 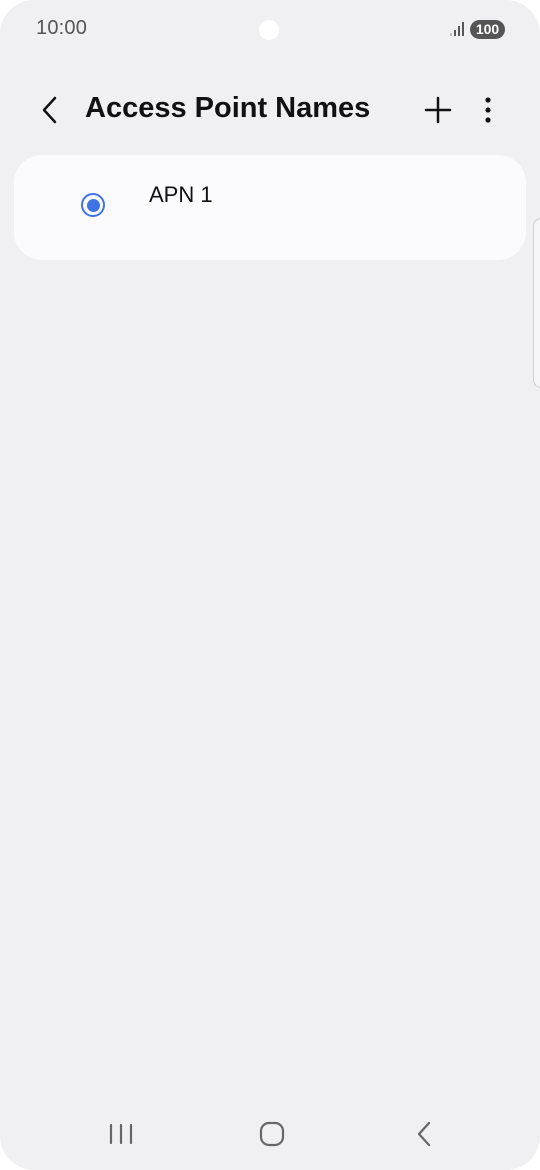 I want to click on apn-list-item: APN 1, so click(x=270, y=207).